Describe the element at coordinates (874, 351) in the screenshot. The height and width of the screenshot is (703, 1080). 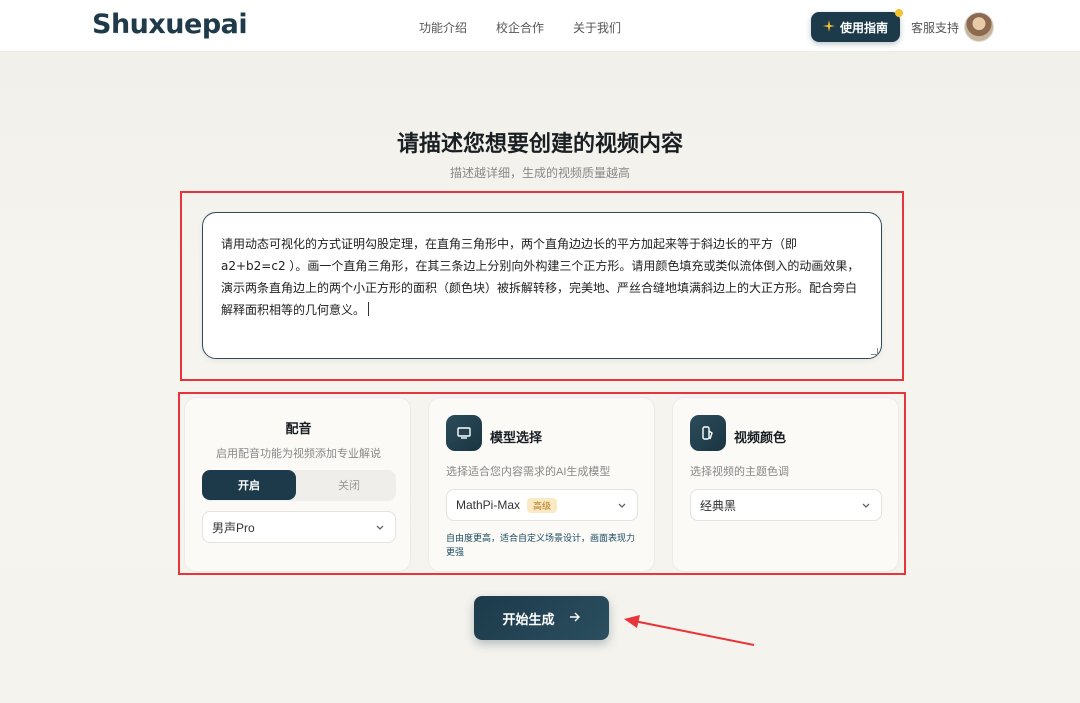
I see `resize-handle` at that location.